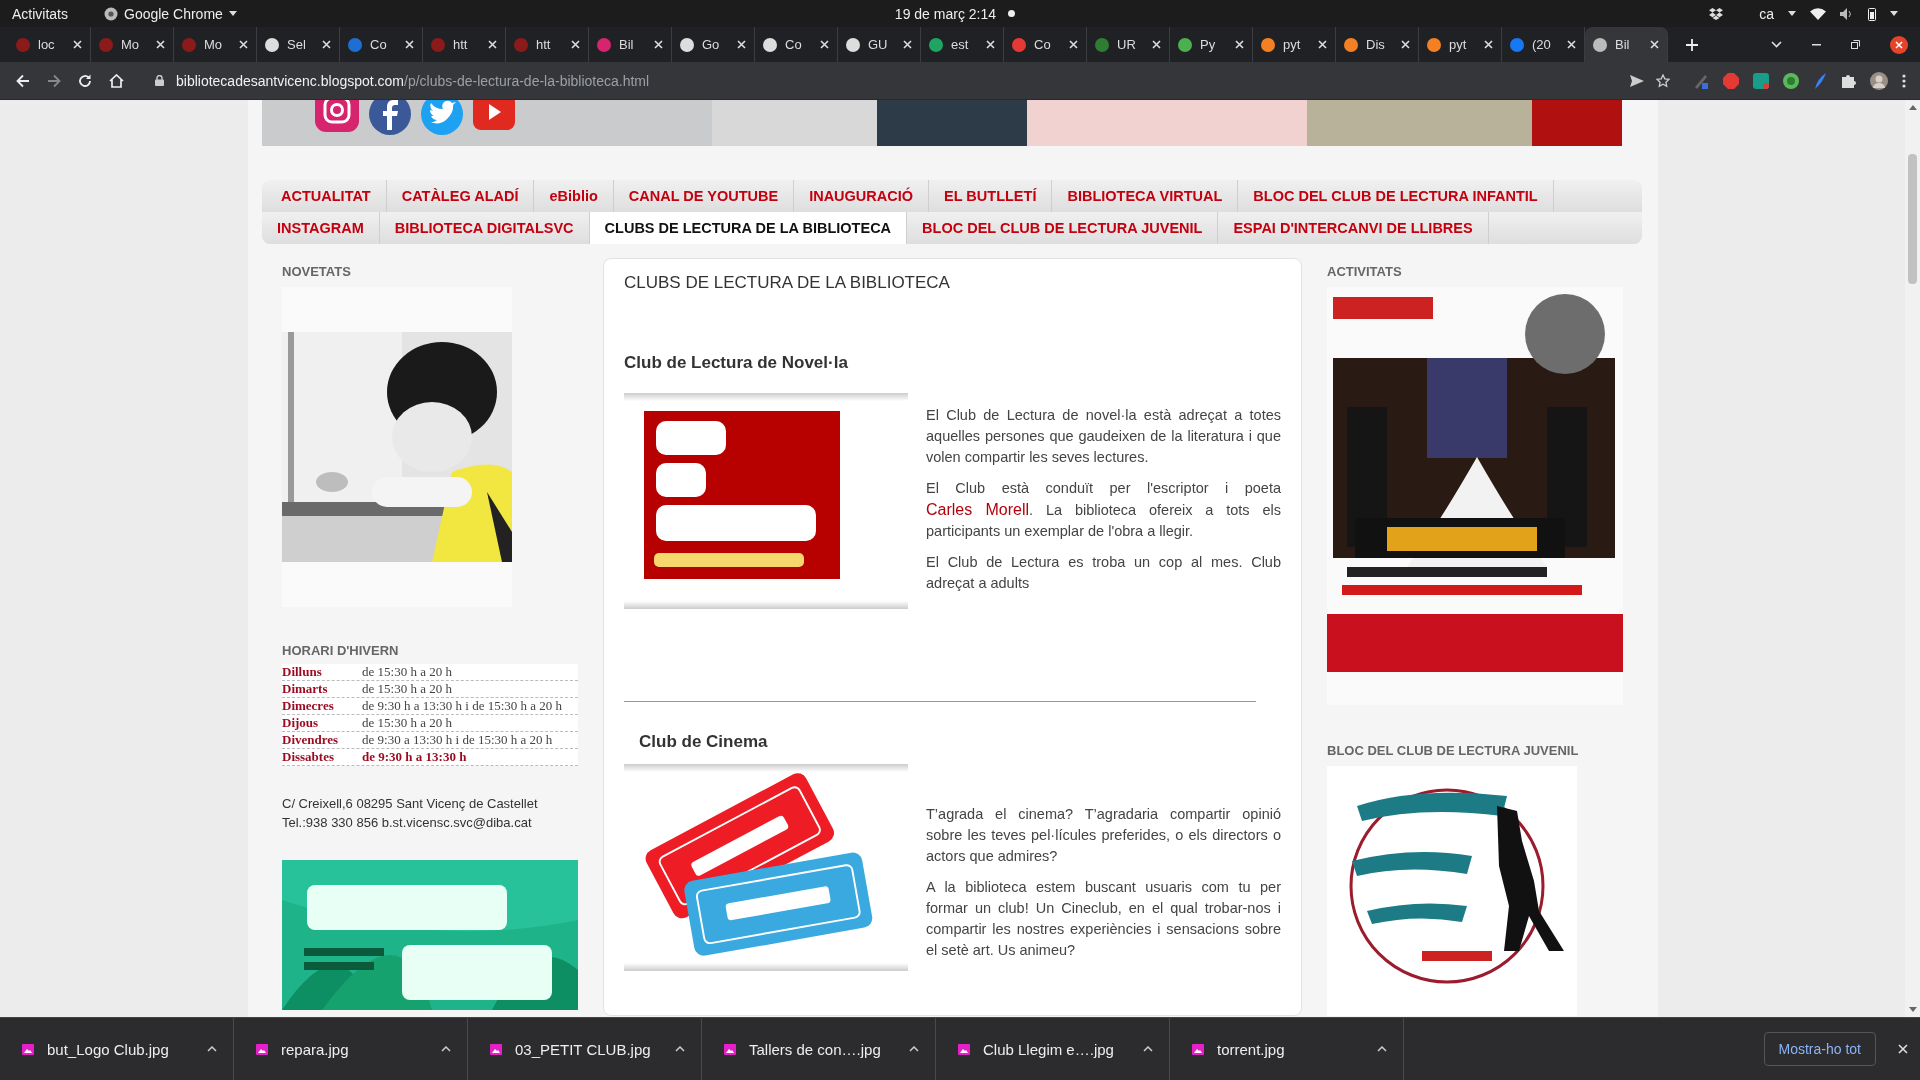  What do you see at coordinates (23, 80) in the screenshot?
I see `back-icon` at bounding box center [23, 80].